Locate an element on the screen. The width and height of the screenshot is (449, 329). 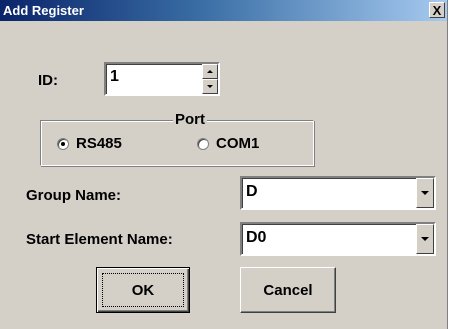
radio-selected-dot is located at coordinates (63, 143).